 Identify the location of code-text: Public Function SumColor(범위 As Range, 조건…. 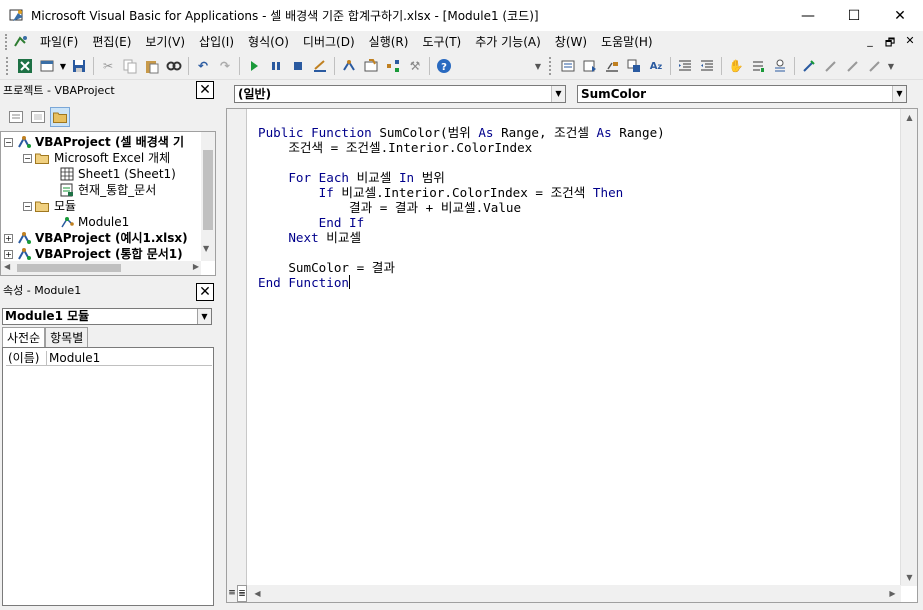
(461, 207).